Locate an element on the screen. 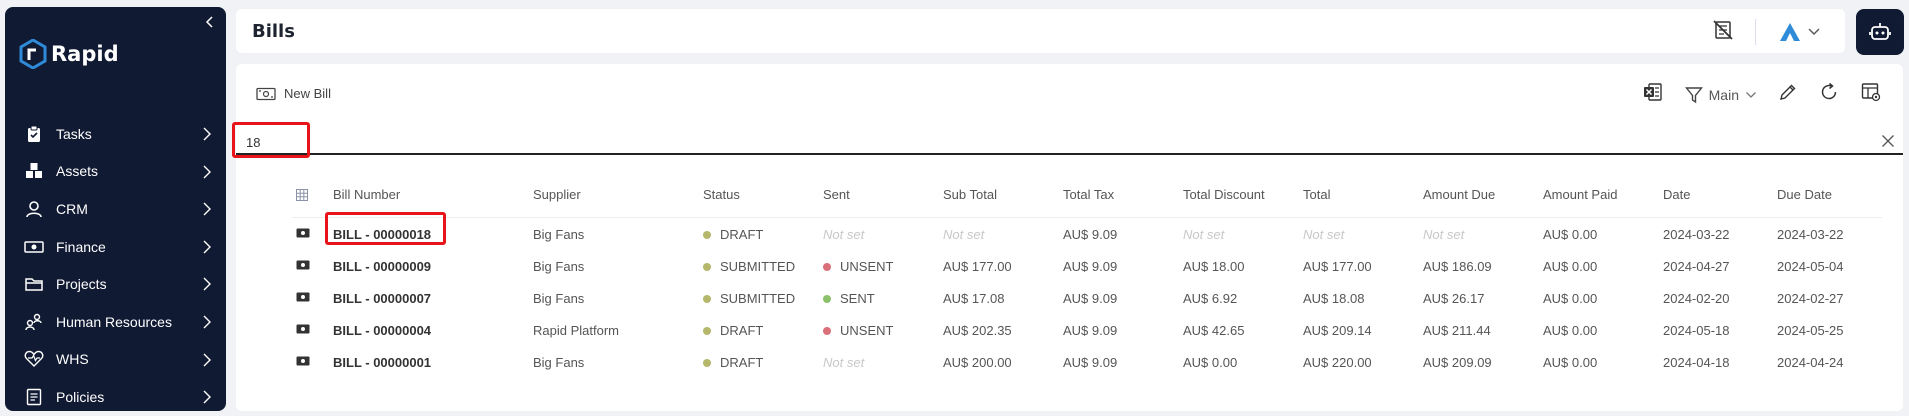 The width and height of the screenshot is (1909, 416). column-header-amount-due: Amount Due is located at coordinates (1459, 194).